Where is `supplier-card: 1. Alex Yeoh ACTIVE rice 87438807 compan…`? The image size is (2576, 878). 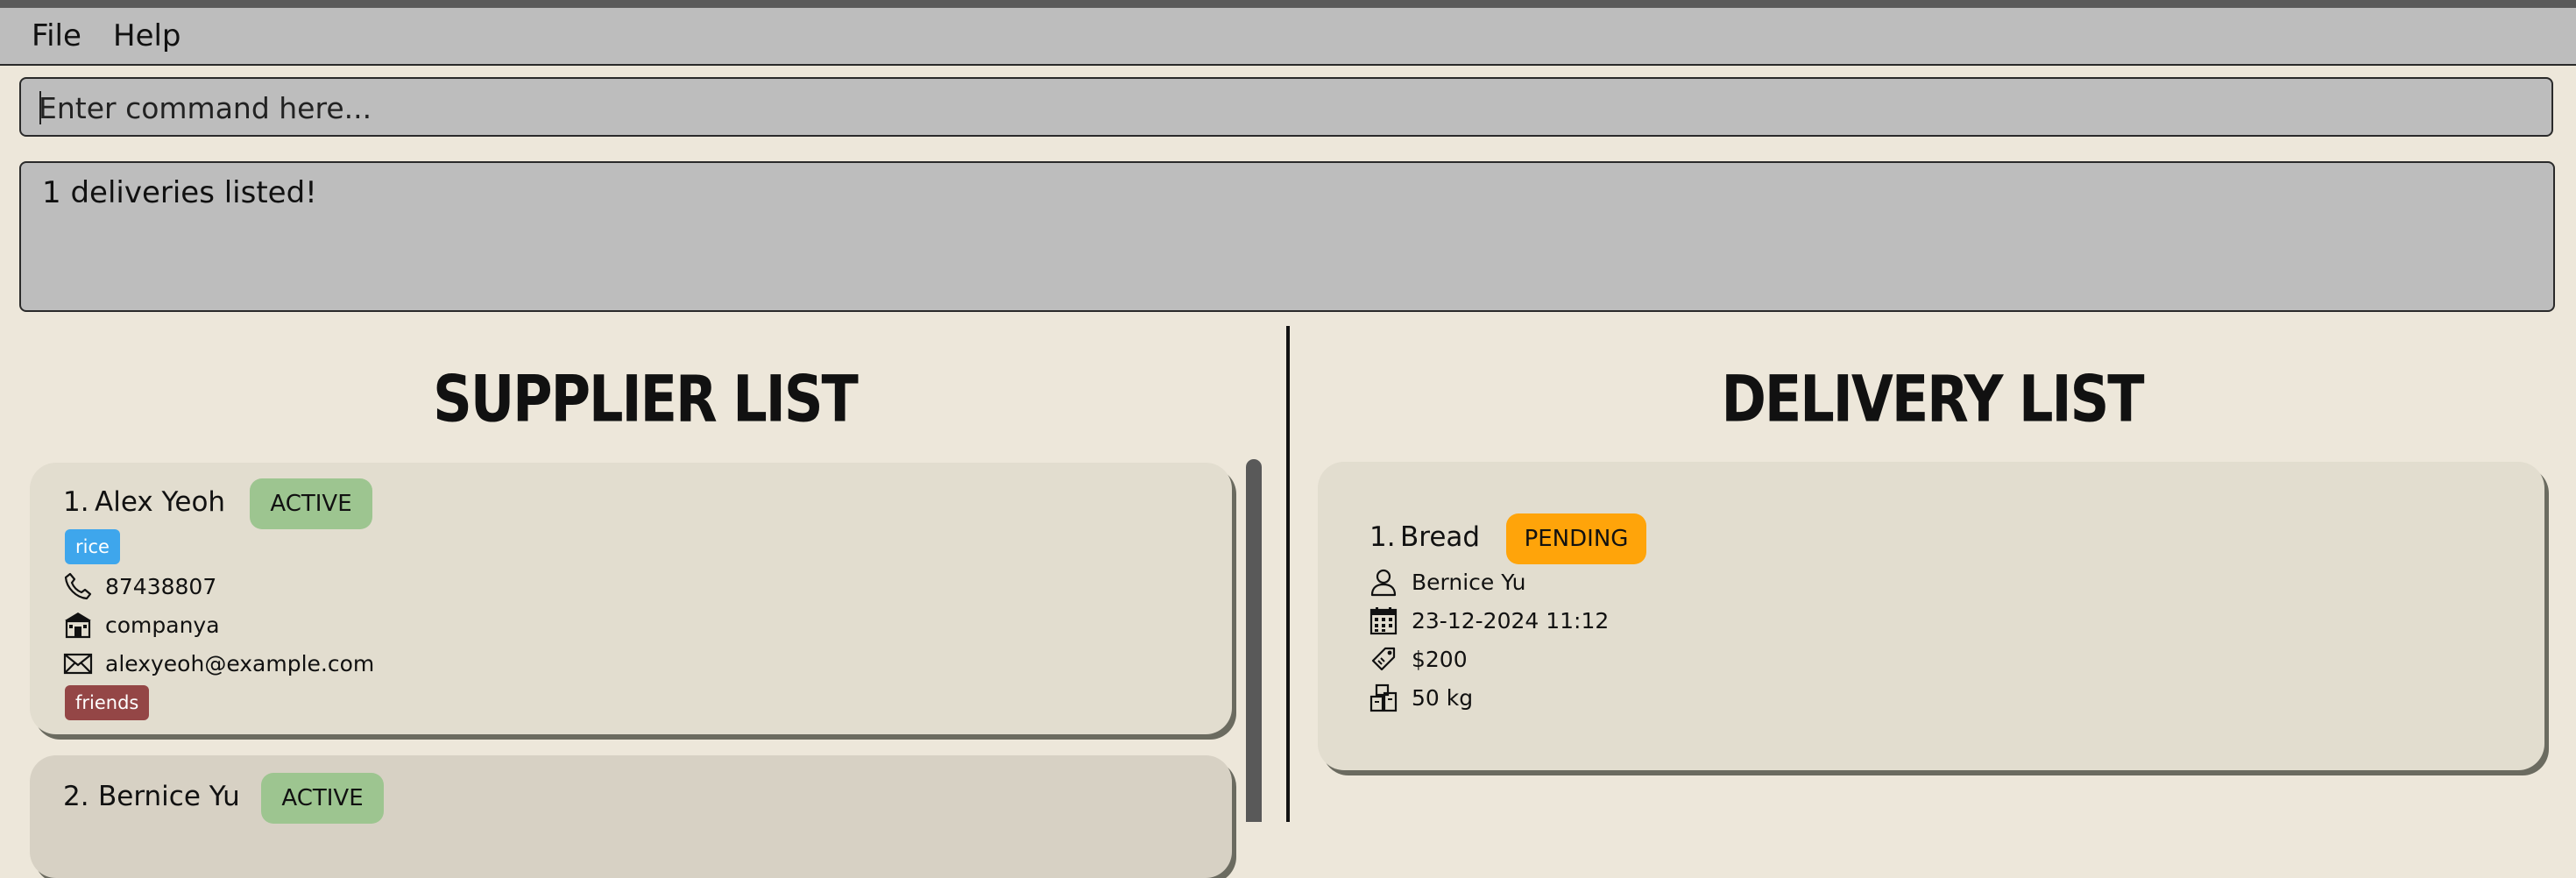
supplier-card: 1. Alex Yeoh ACTIVE rice 87438807 compan… is located at coordinates (631, 598).